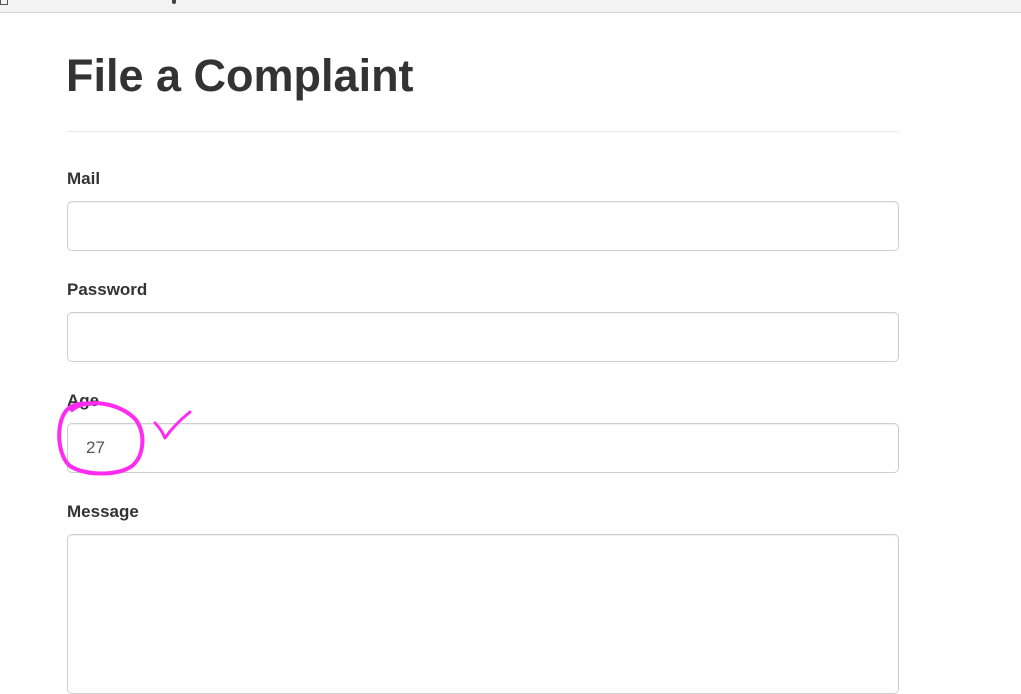 The width and height of the screenshot is (1021, 694). What do you see at coordinates (483, 226) in the screenshot?
I see `mail-input` at bounding box center [483, 226].